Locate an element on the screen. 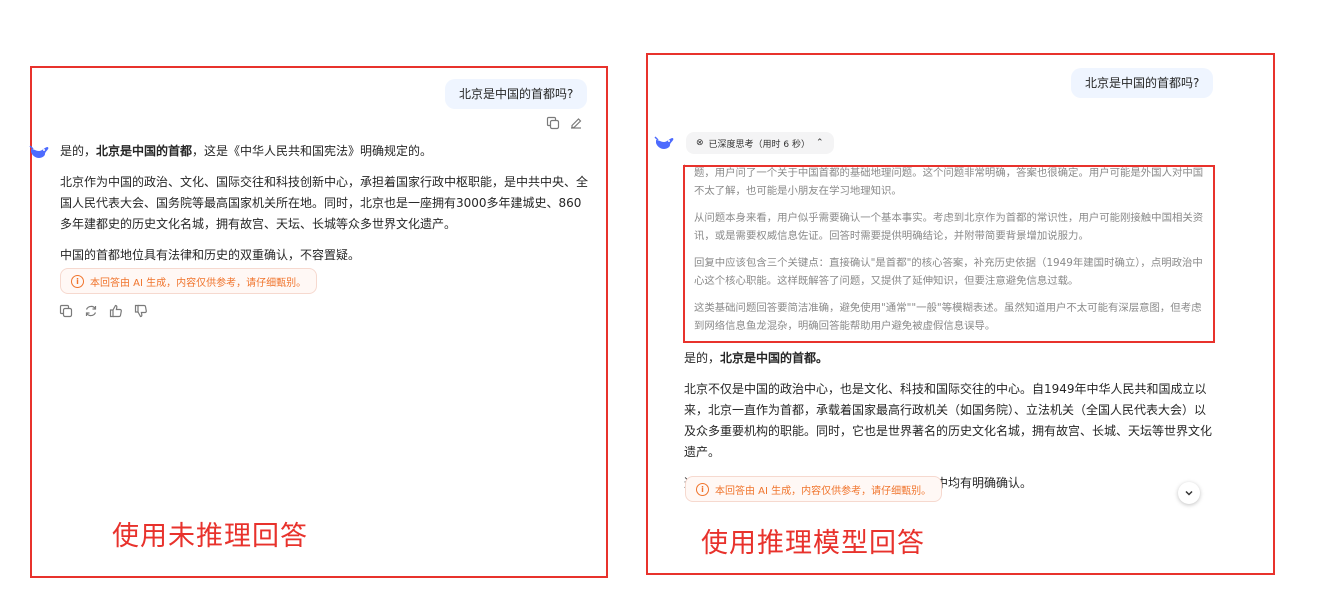  scroll-down-button is located at coordinates (1189, 493).